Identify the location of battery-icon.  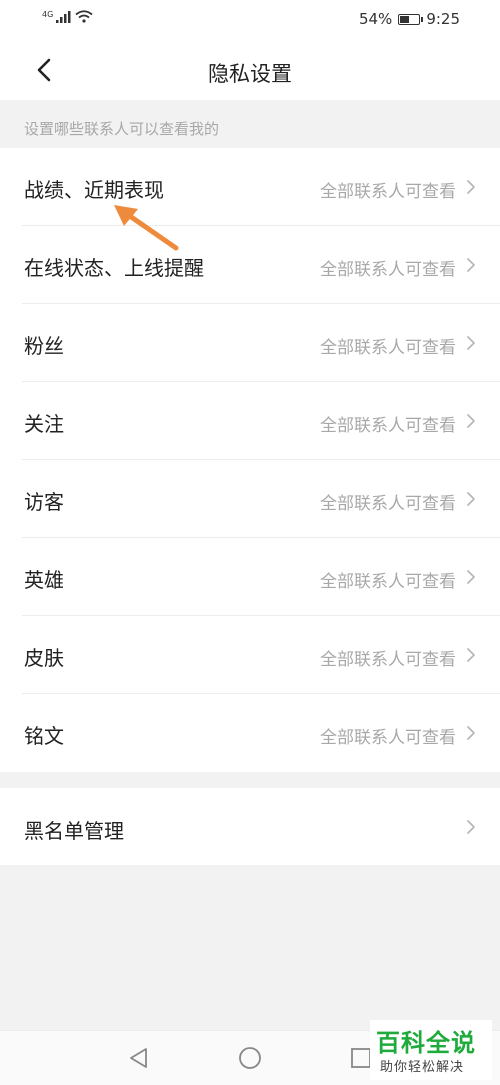
(411, 19).